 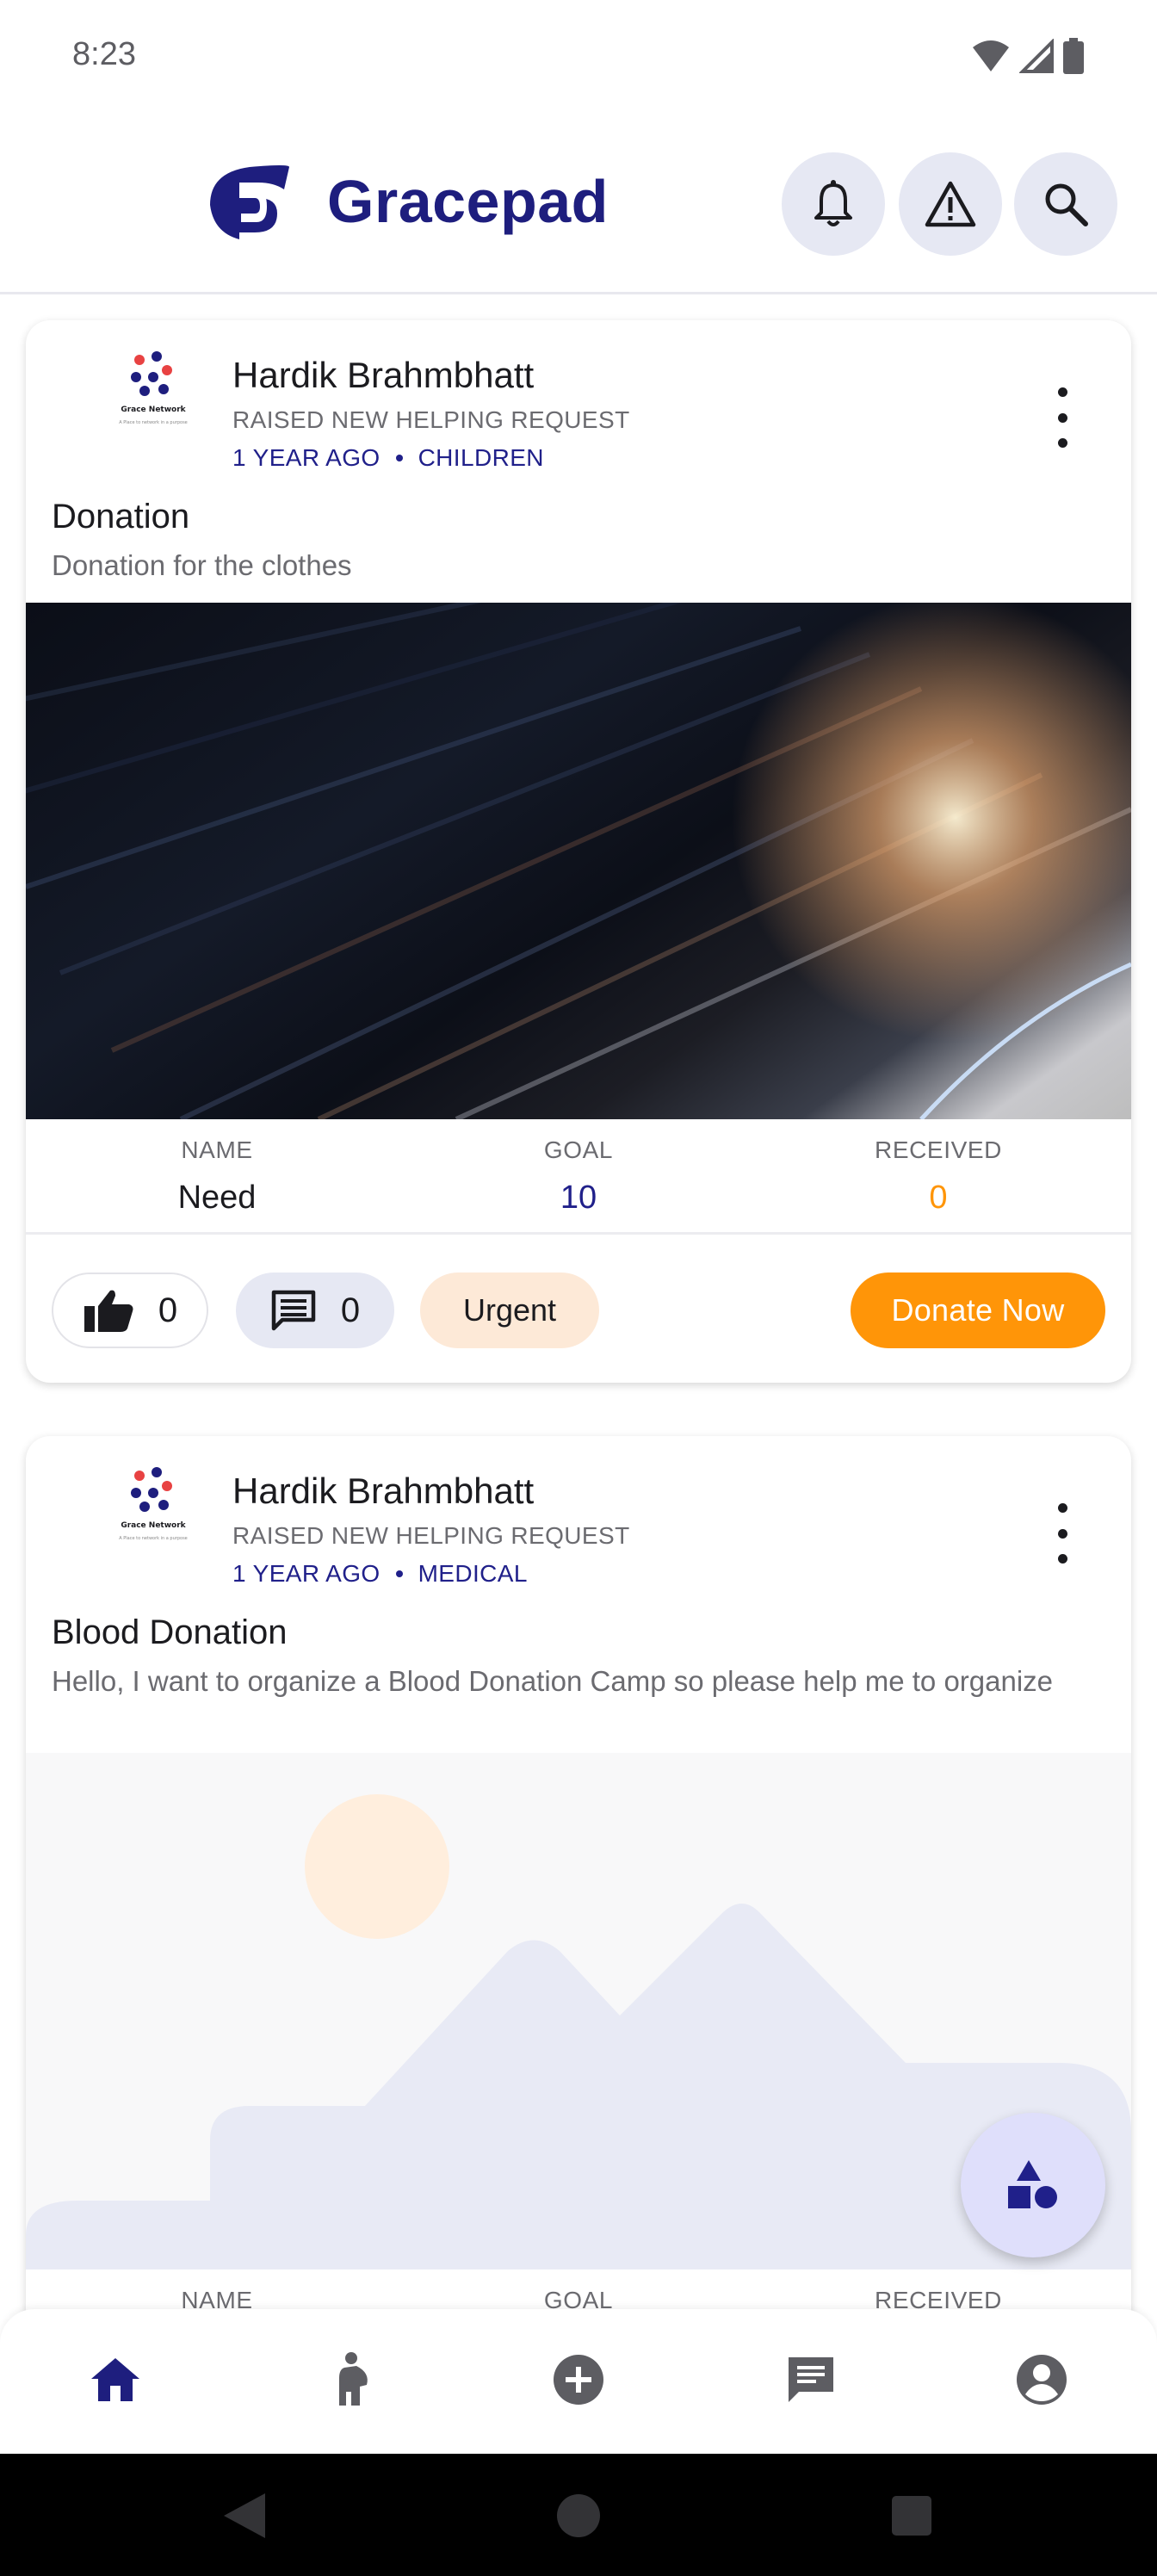 What do you see at coordinates (991, 55) in the screenshot?
I see `wifi-icon` at bounding box center [991, 55].